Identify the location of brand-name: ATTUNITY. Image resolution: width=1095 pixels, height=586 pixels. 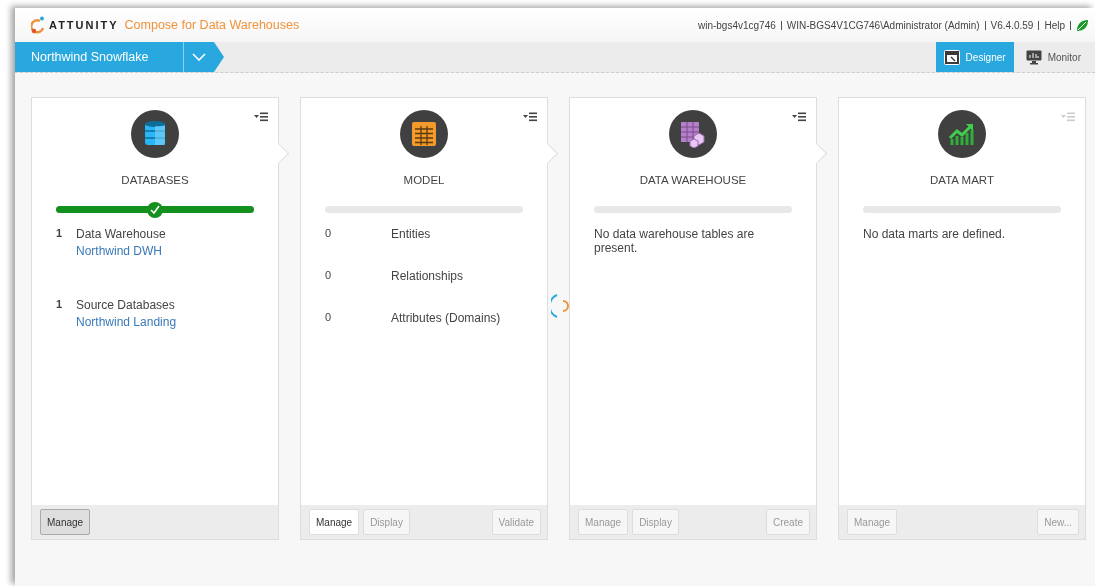
(84, 25).